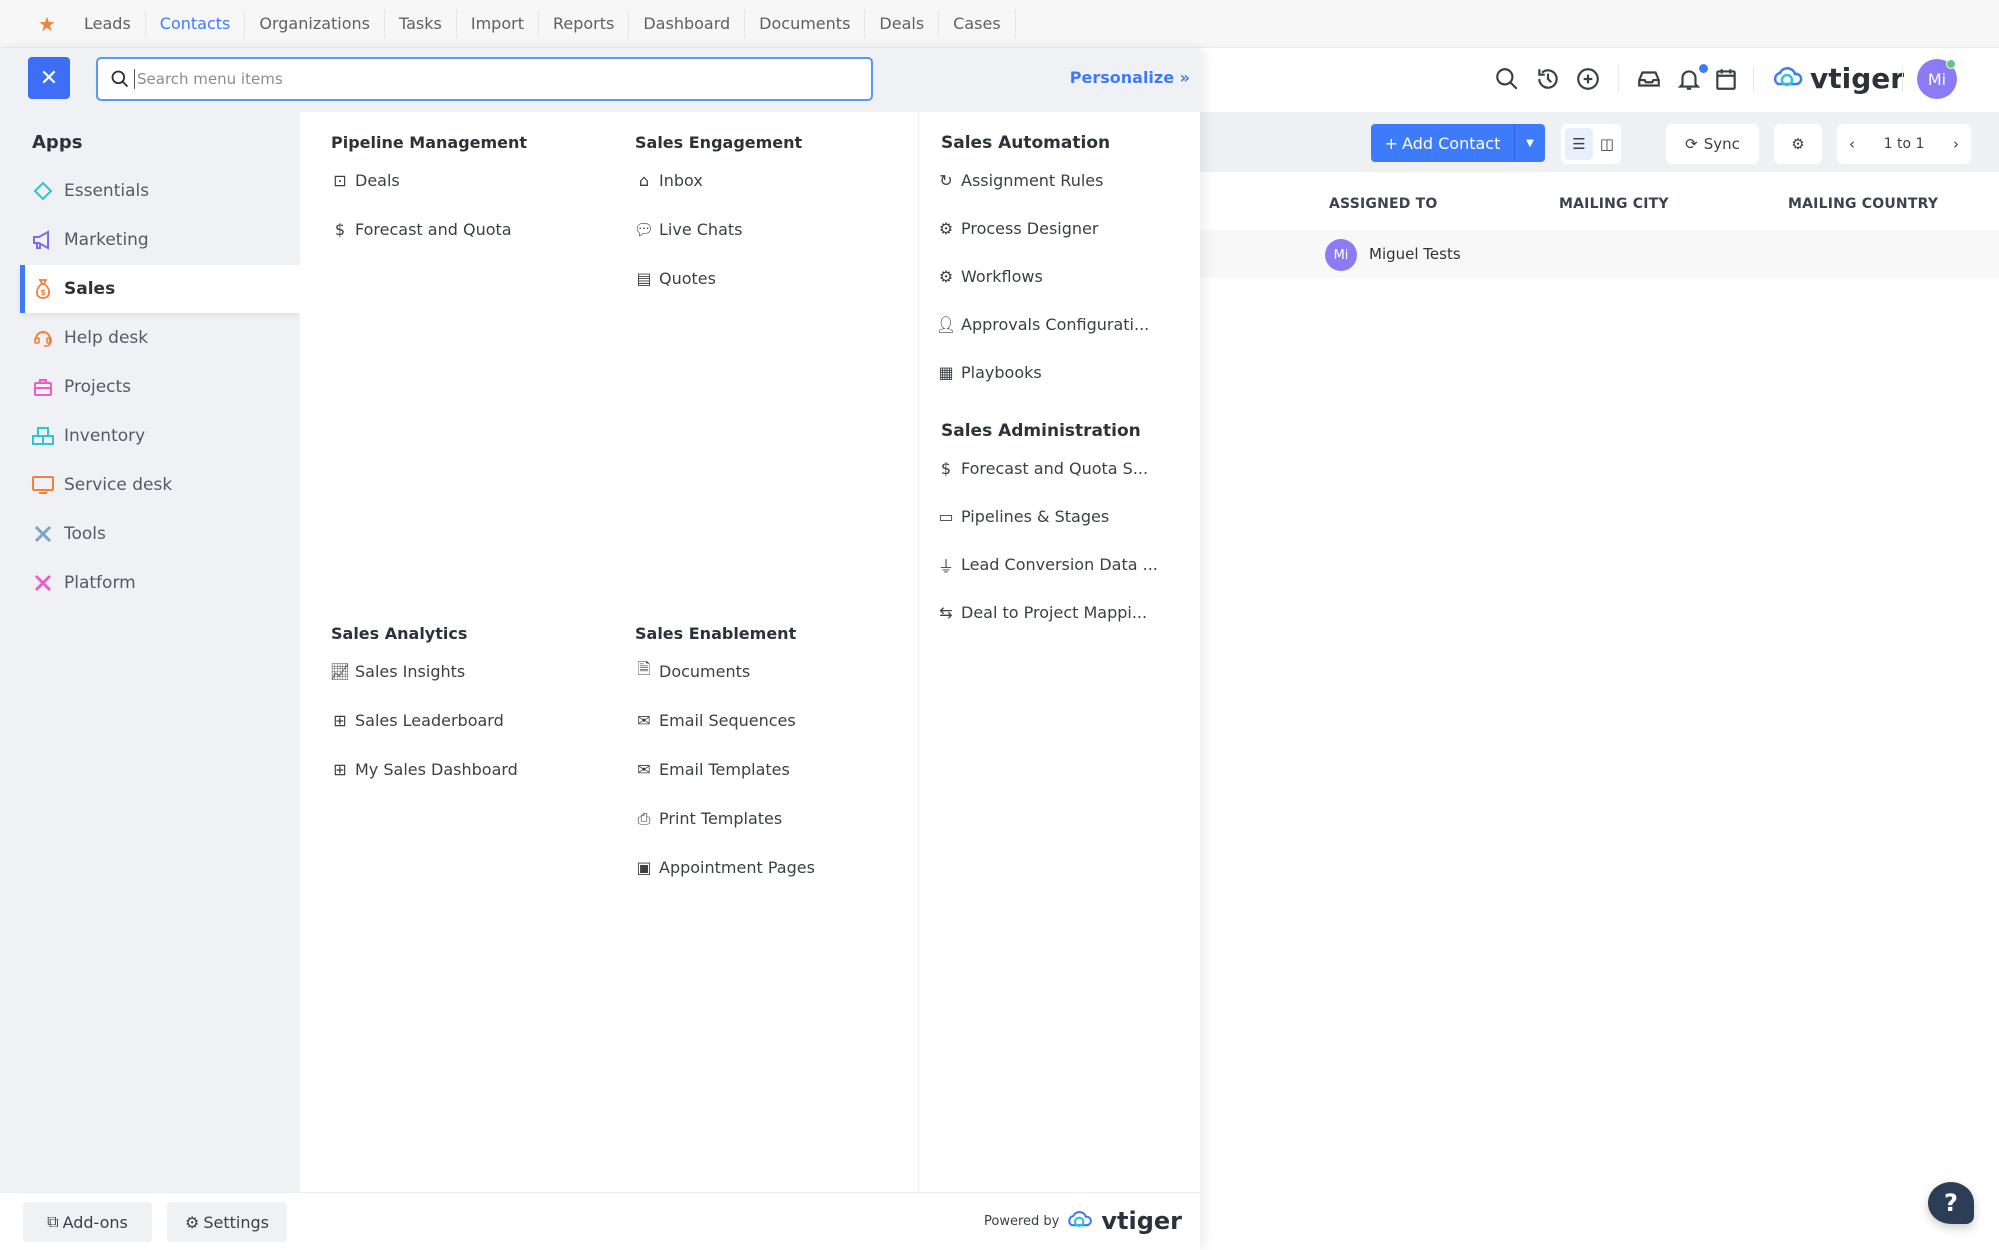 Image resolution: width=1999 pixels, height=1250 pixels. Describe the element at coordinates (160, 240) in the screenshot. I see `sidebar-item-marketing: Marketing` at that location.